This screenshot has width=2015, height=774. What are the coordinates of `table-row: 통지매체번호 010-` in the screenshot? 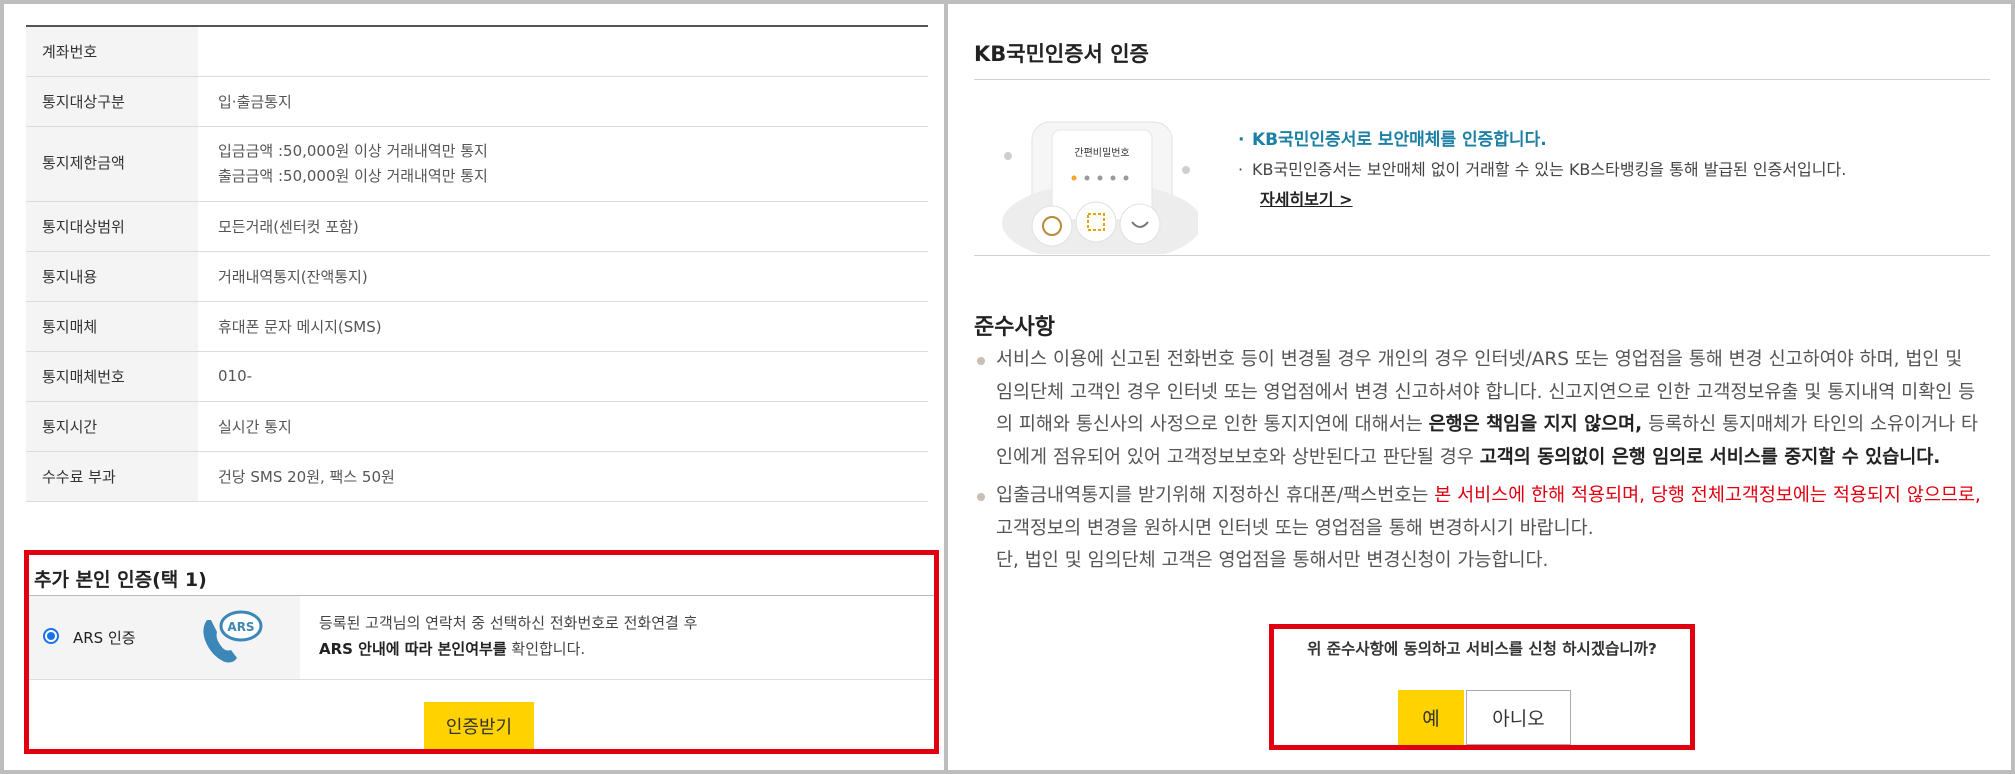 It's located at (477, 376).